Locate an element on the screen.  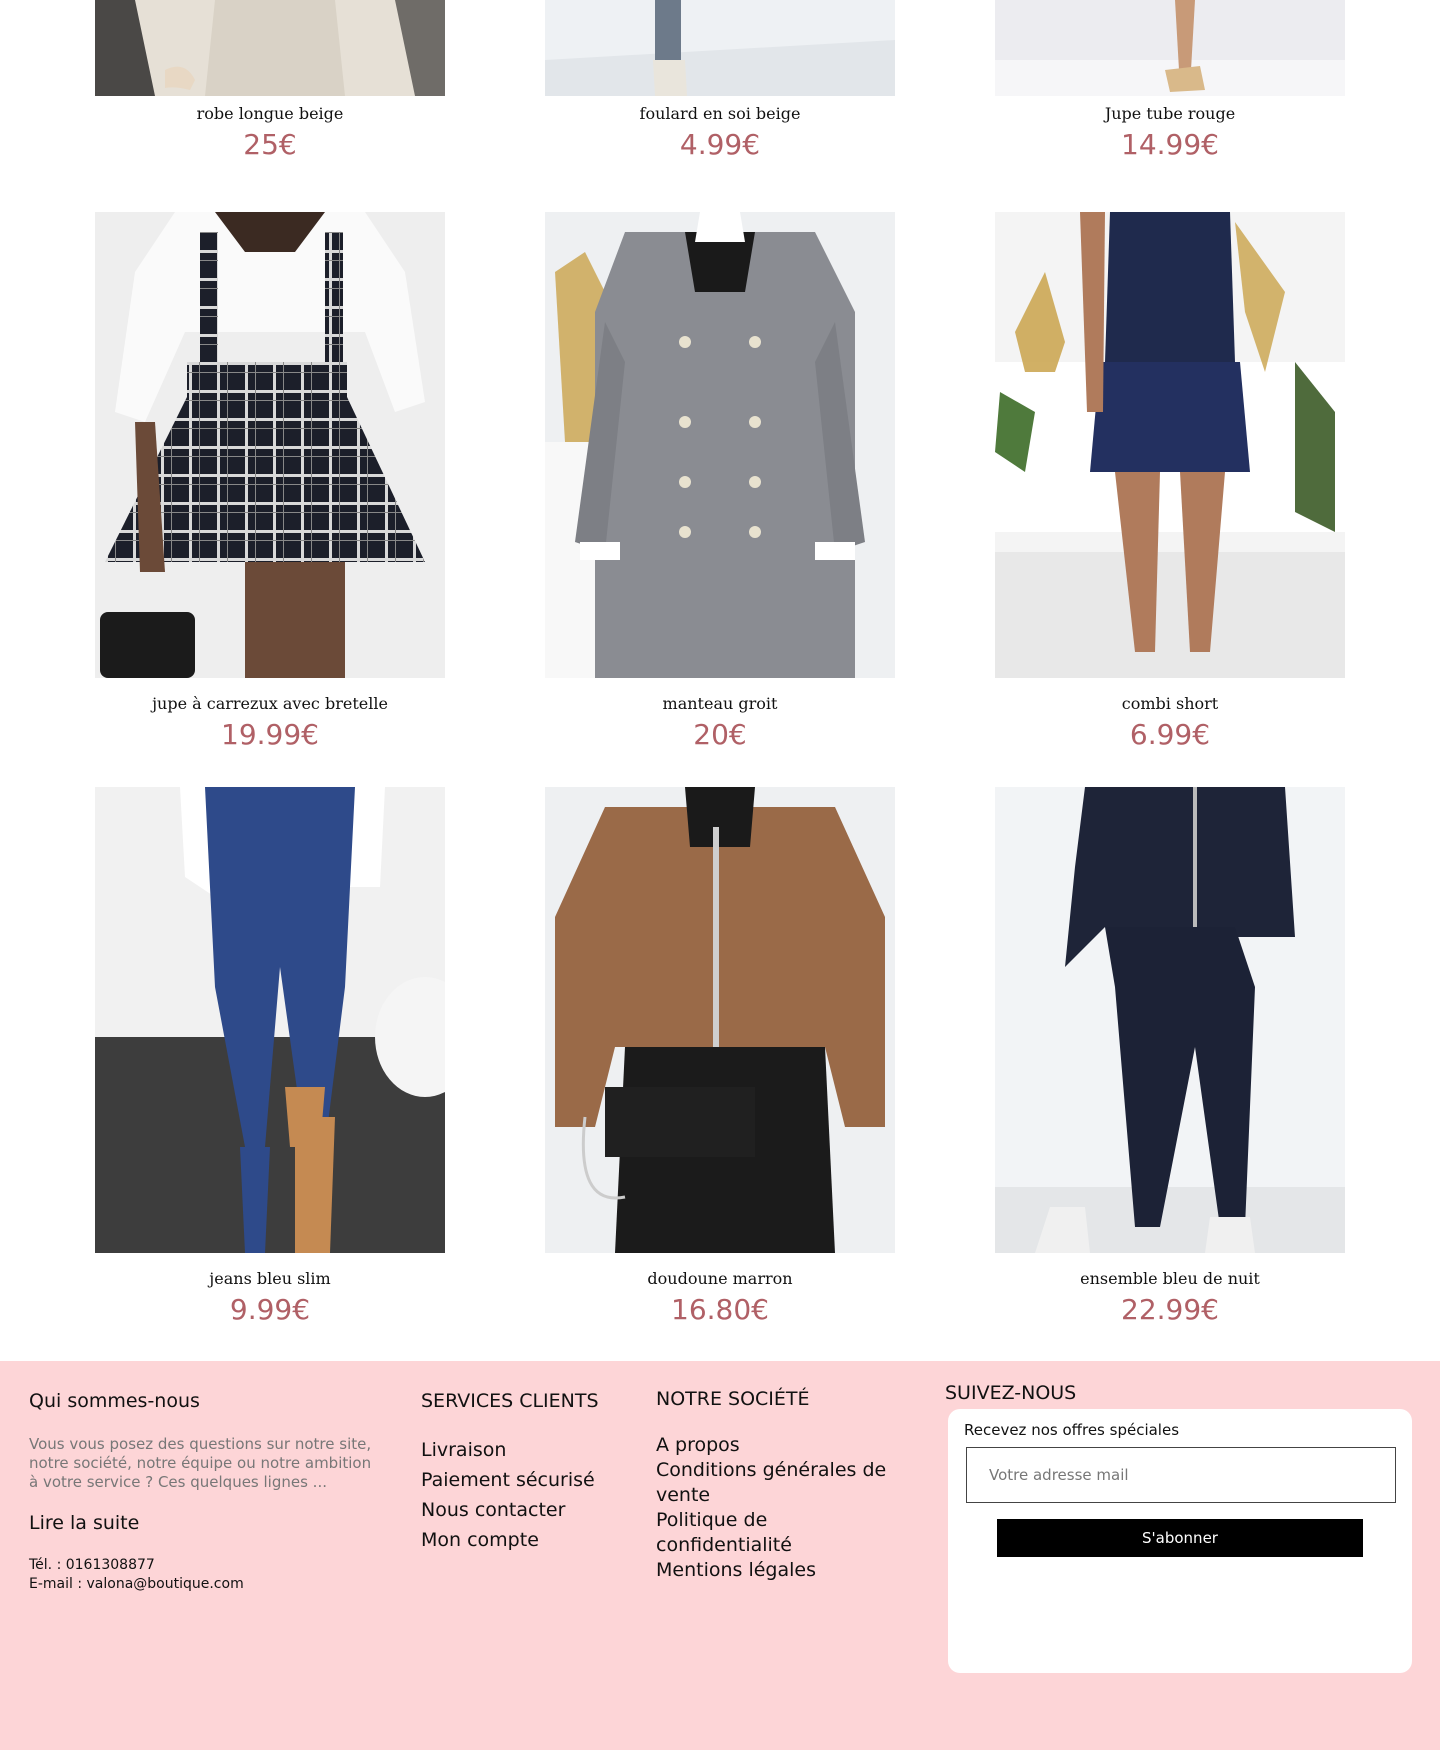
product-price: 25€ is located at coordinates (270, 144).